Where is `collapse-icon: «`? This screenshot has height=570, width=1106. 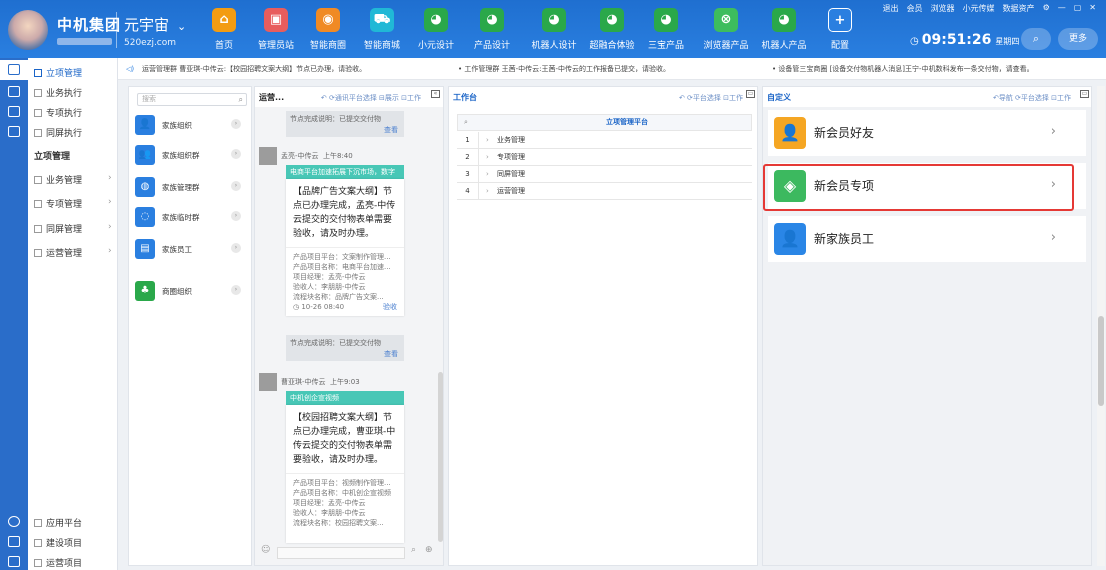
collapse-icon: « is located at coordinates (435, 94).